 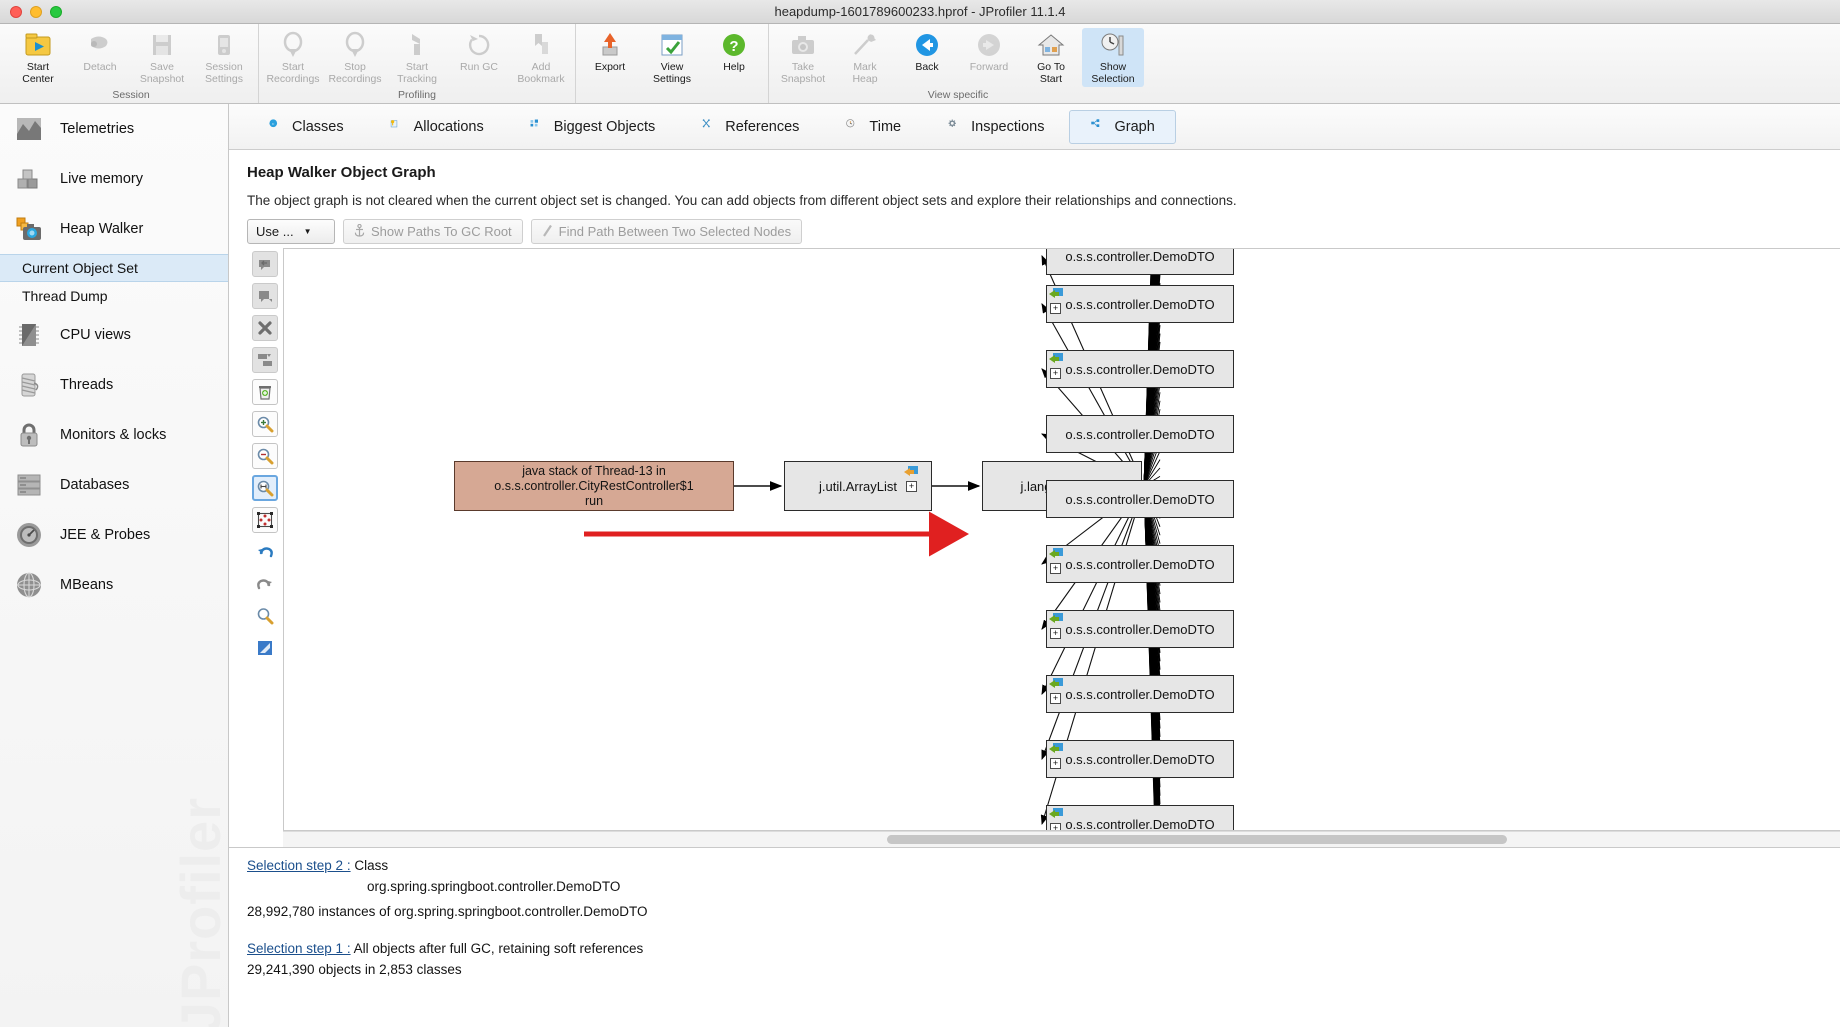 I want to click on start-tracking-icon, so click(x=417, y=45).